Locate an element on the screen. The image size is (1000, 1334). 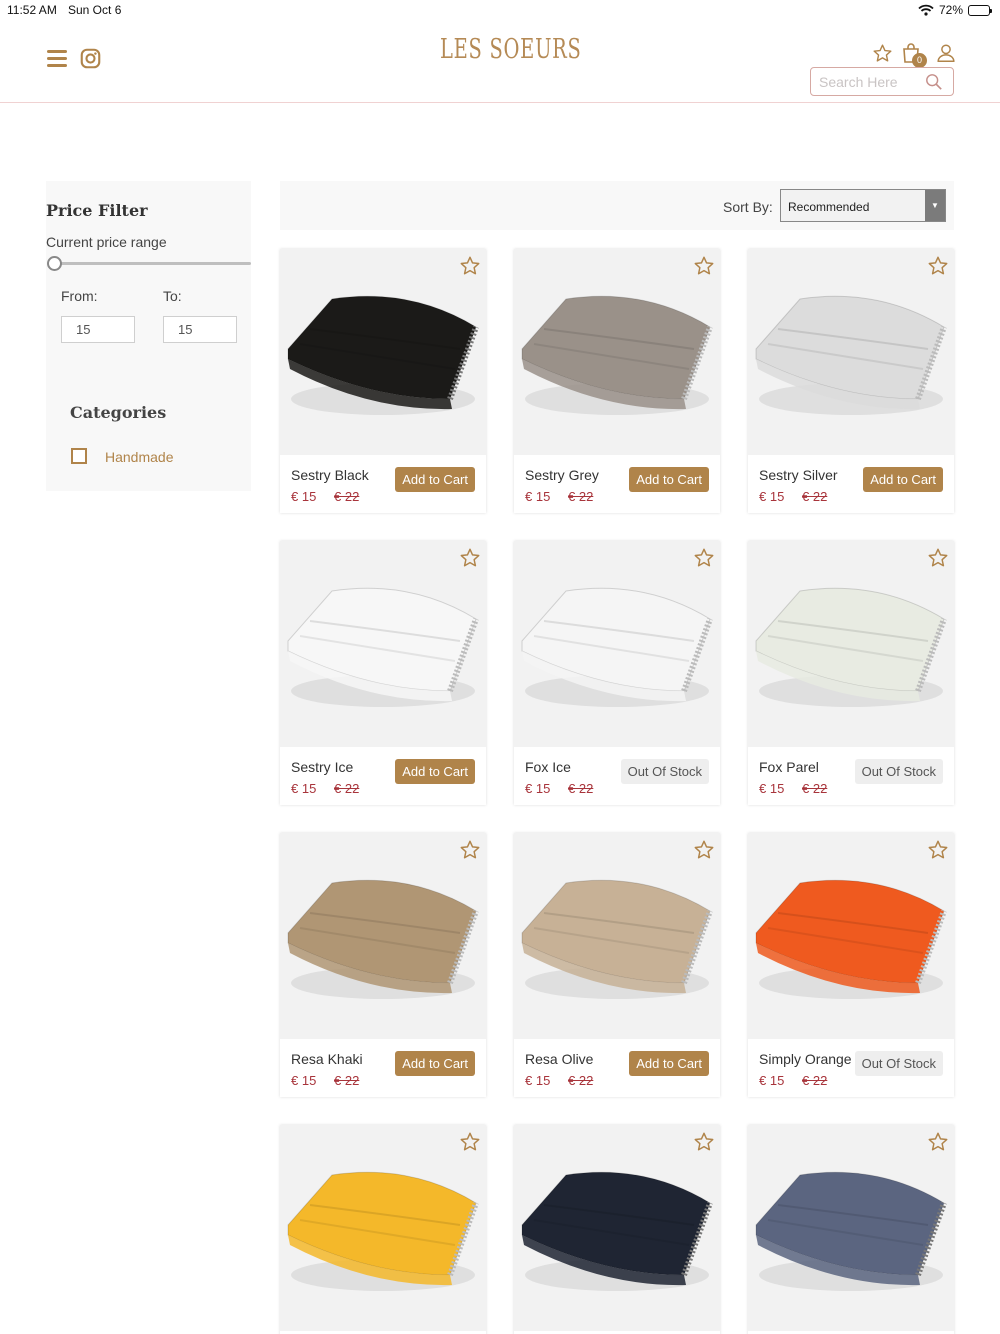
product-card: Simply Orange € 15 € 22 Out Of Stock is located at coordinates (851, 965).